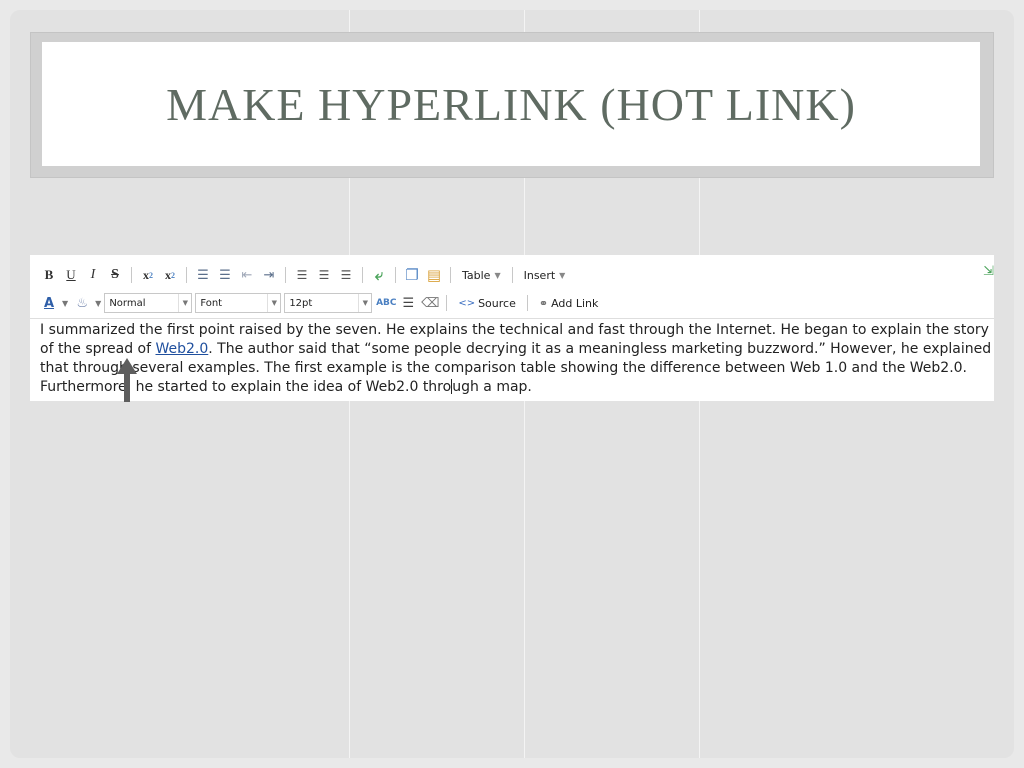 This screenshot has height=768, width=1024. Describe the element at coordinates (539, 275) in the screenshot. I see `insert-menu-label: Insert` at that location.